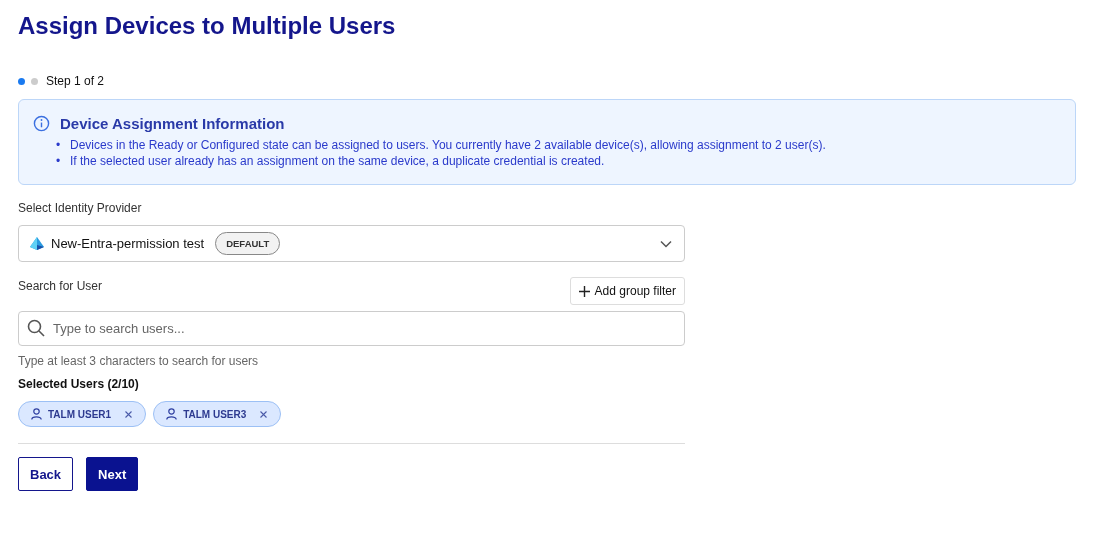  I want to click on field-label: Select Identity Provider, so click(80, 208).